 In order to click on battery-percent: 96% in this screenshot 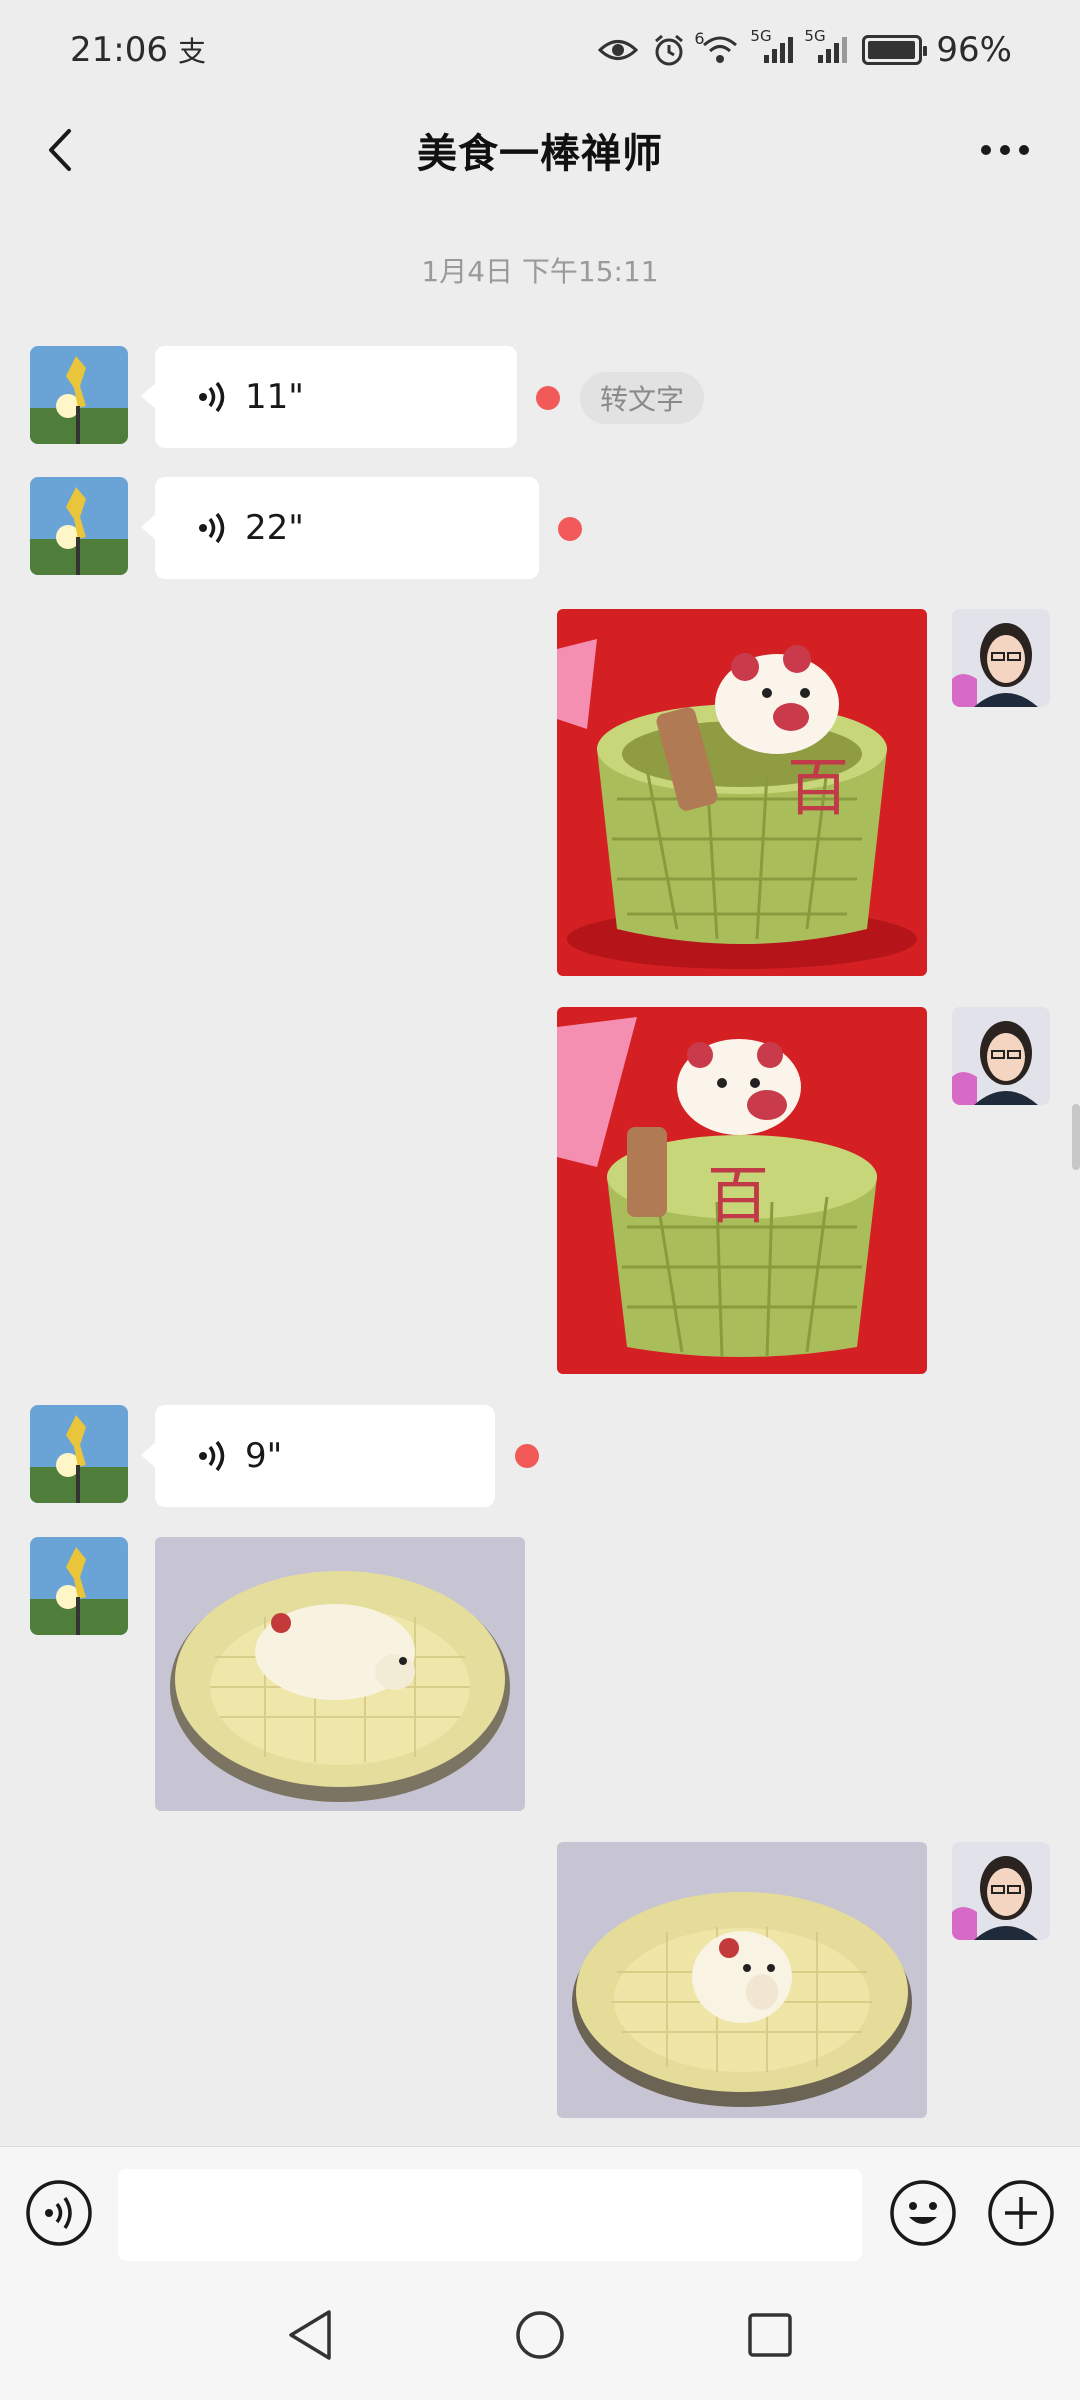, I will do `click(974, 50)`.